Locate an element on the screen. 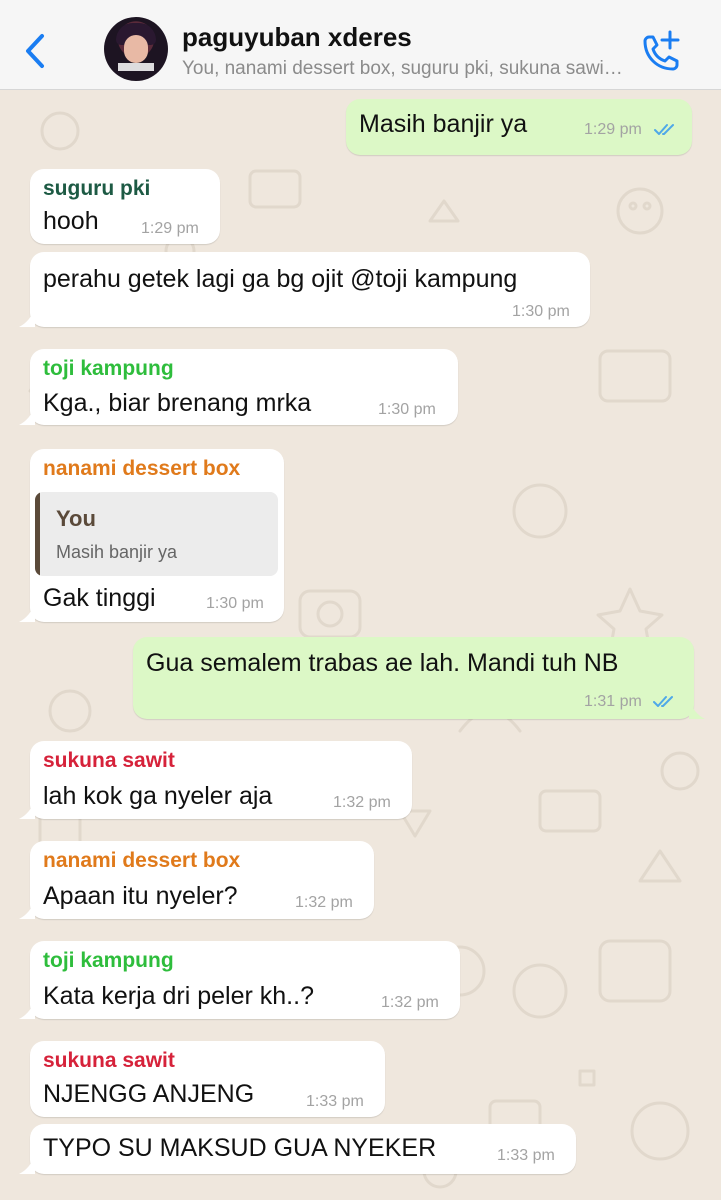  message-text: TYPO SU MAKSUD GUA NYEKER is located at coordinates (240, 1148).